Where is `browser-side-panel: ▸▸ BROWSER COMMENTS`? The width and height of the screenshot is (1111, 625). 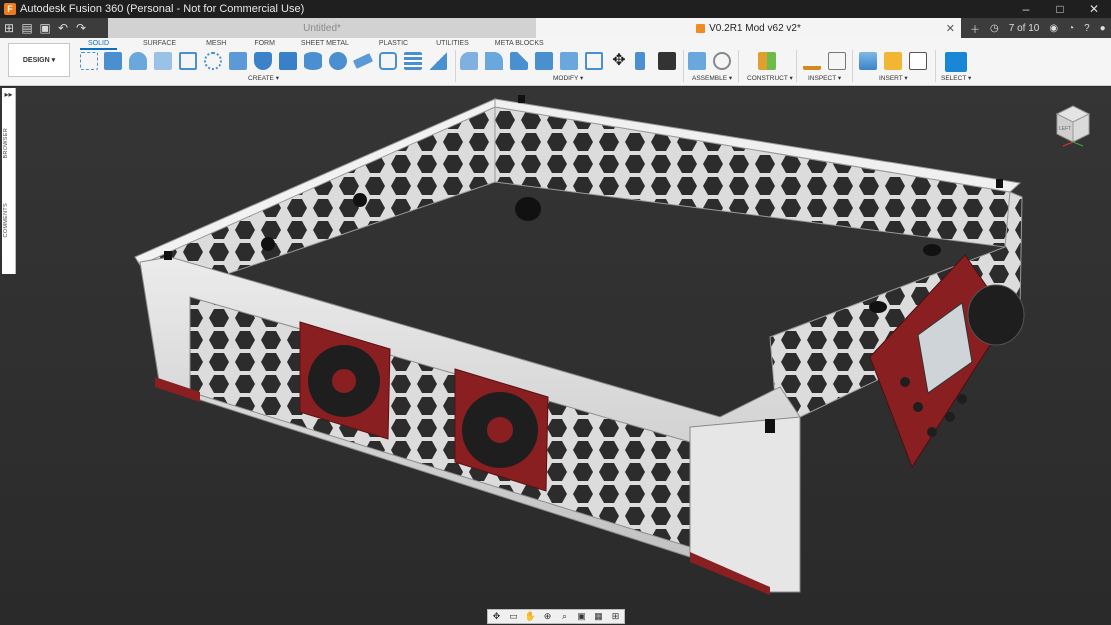 browser-side-panel: ▸▸ BROWSER COMMENTS is located at coordinates (9, 181).